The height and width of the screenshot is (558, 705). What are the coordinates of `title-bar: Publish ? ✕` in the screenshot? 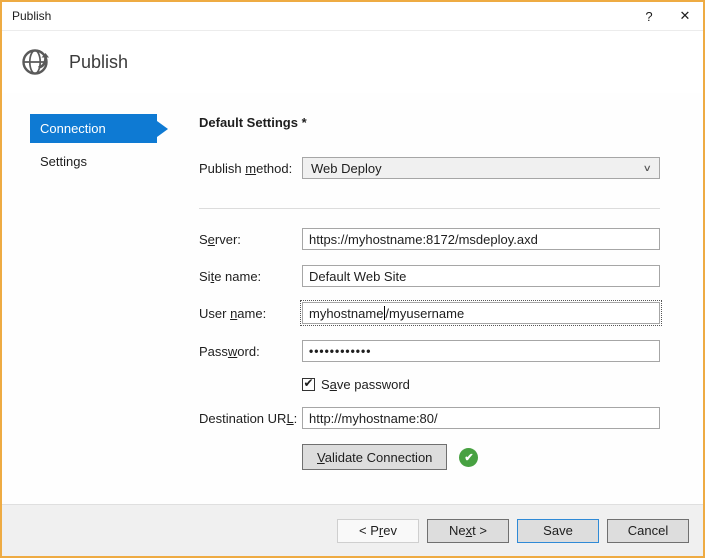 It's located at (352, 16).